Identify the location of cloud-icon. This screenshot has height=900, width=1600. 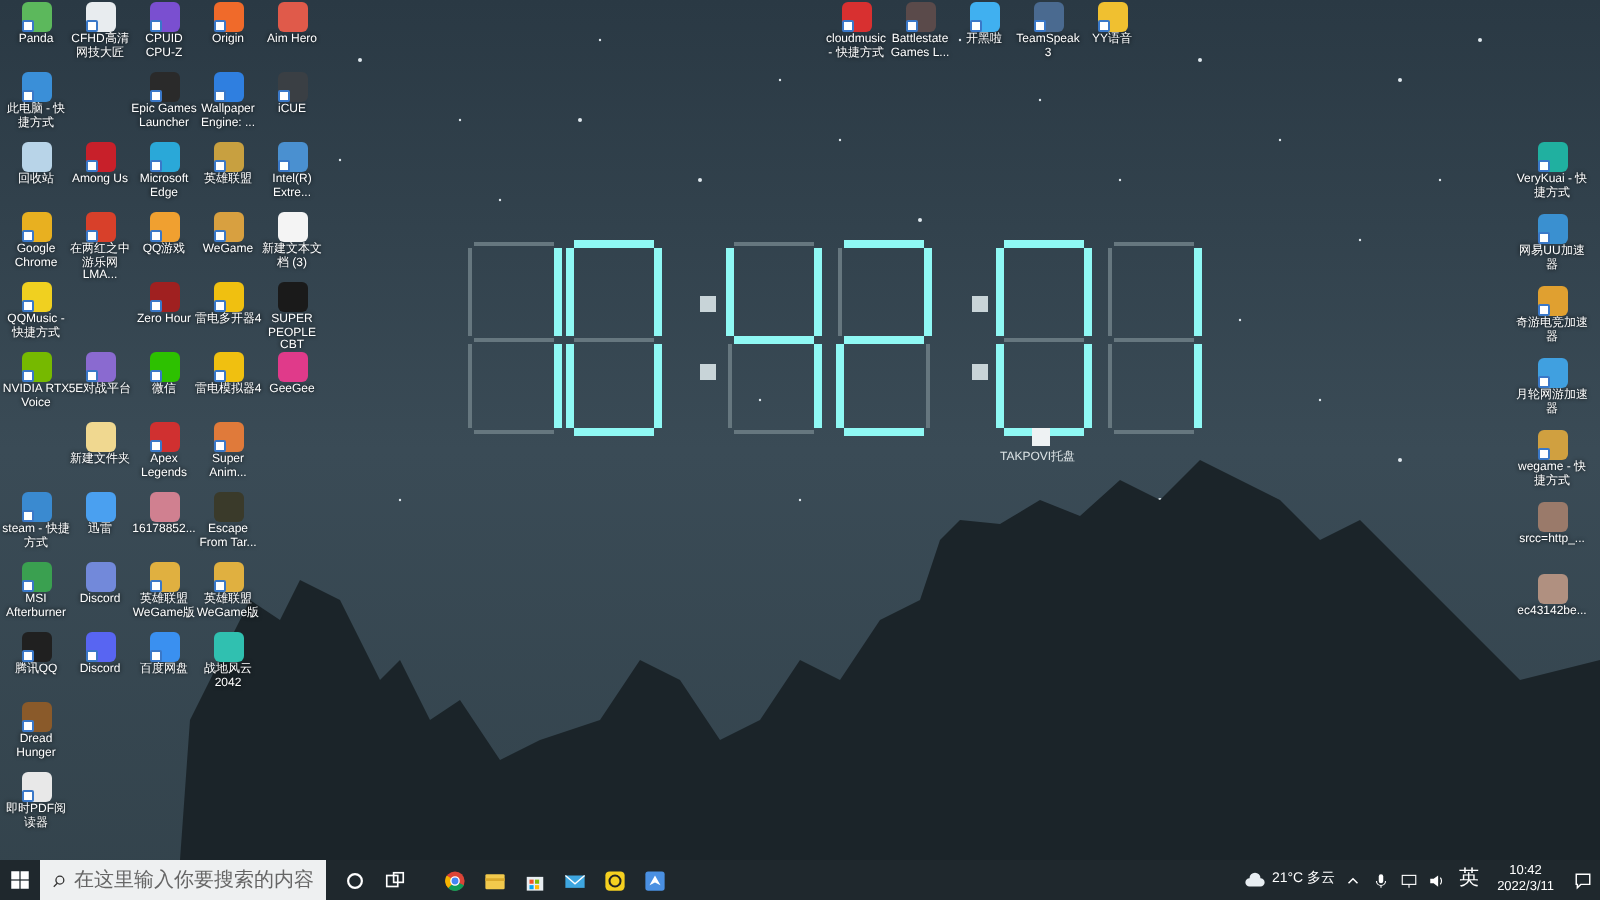
(1254, 880).